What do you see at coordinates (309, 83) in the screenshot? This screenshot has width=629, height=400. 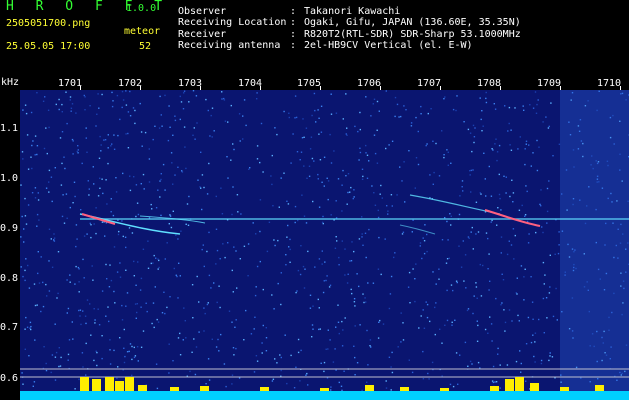 I see `x-tick-label: 1705` at bounding box center [309, 83].